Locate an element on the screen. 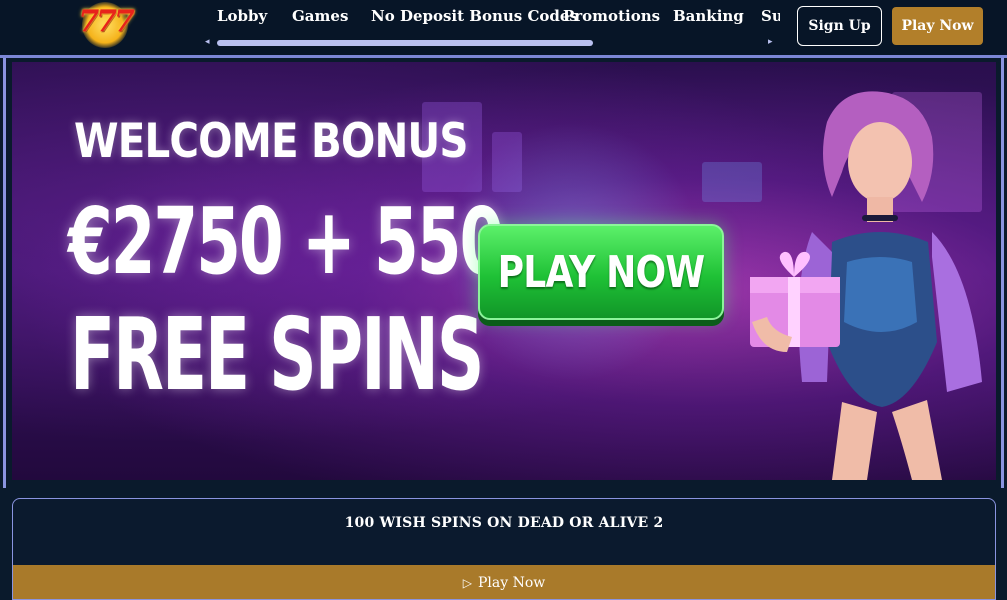 The image size is (1007, 600). header-play-now-button: Play Now is located at coordinates (937, 26).